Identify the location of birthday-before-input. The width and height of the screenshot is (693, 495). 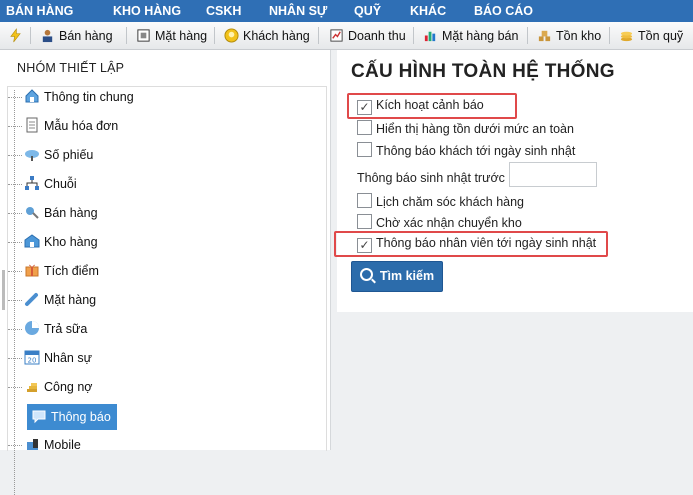
(553, 174).